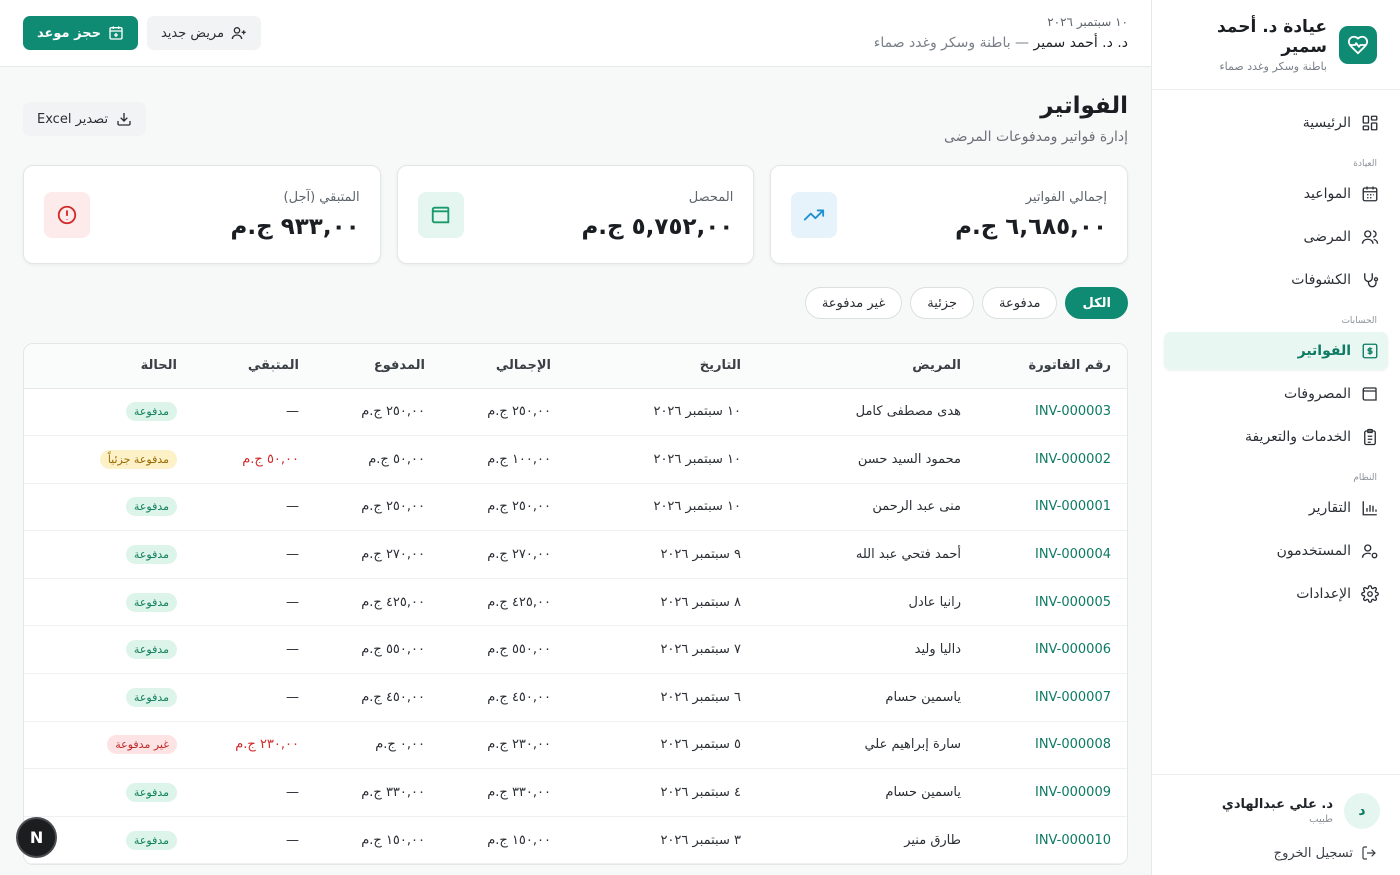  What do you see at coordinates (662, 792) in the screenshot?
I see `invoice-date: ٤ سبتمبر ٢٠٢٦` at bounding box center [662, 792].